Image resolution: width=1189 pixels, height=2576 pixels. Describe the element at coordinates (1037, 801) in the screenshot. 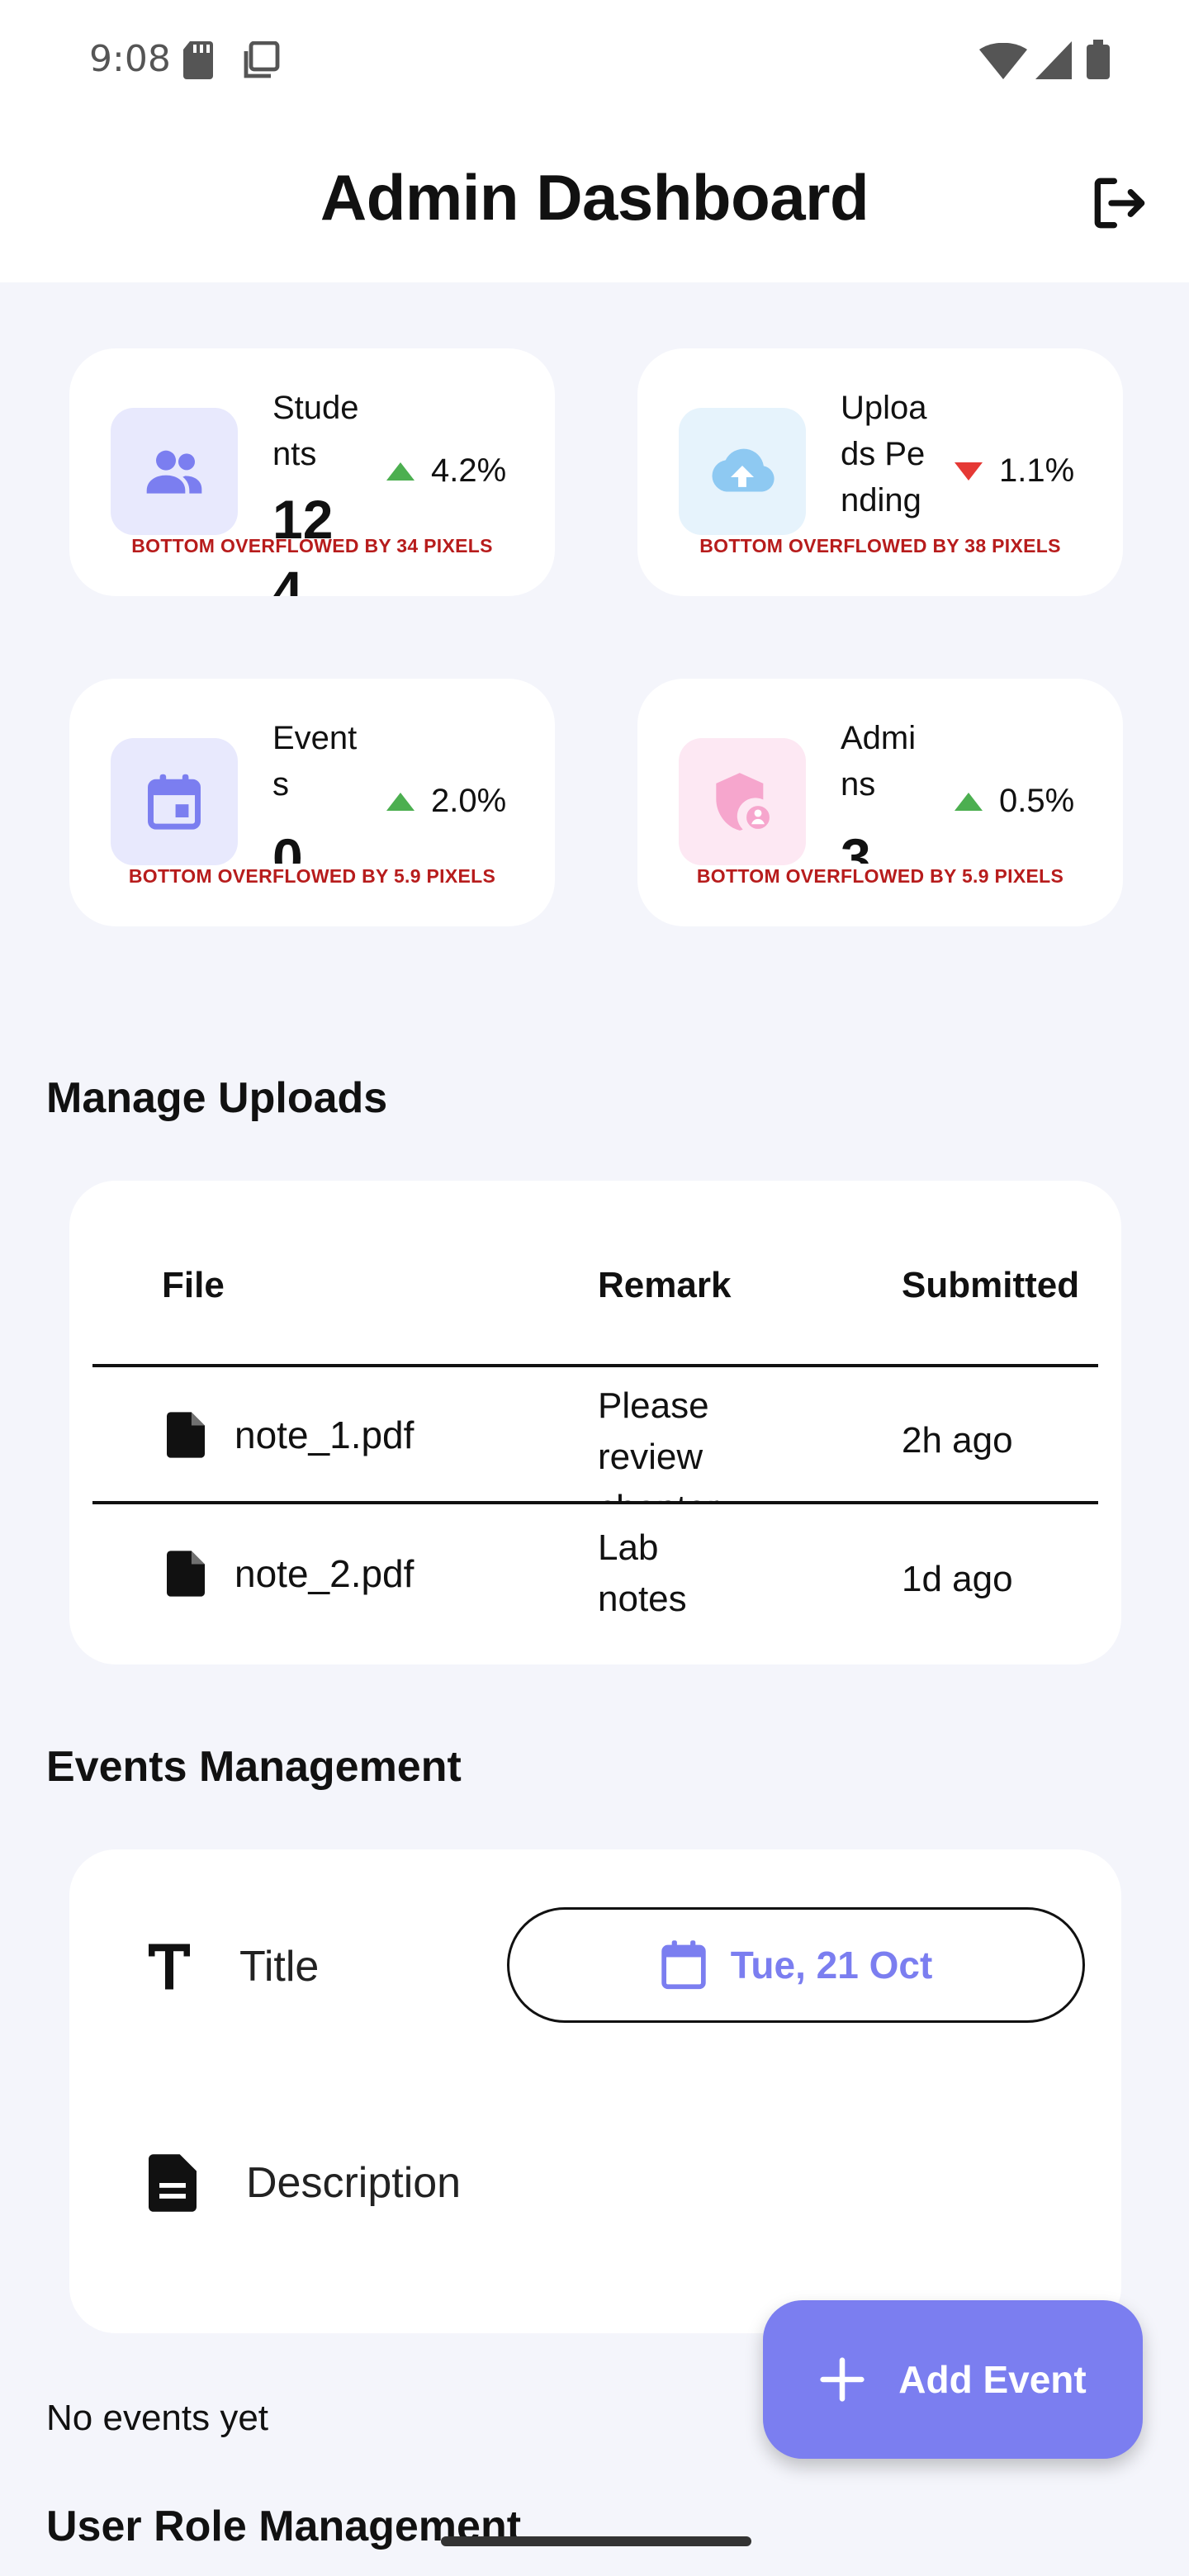

I see `stat-trend-value: 0.5%` at that location.